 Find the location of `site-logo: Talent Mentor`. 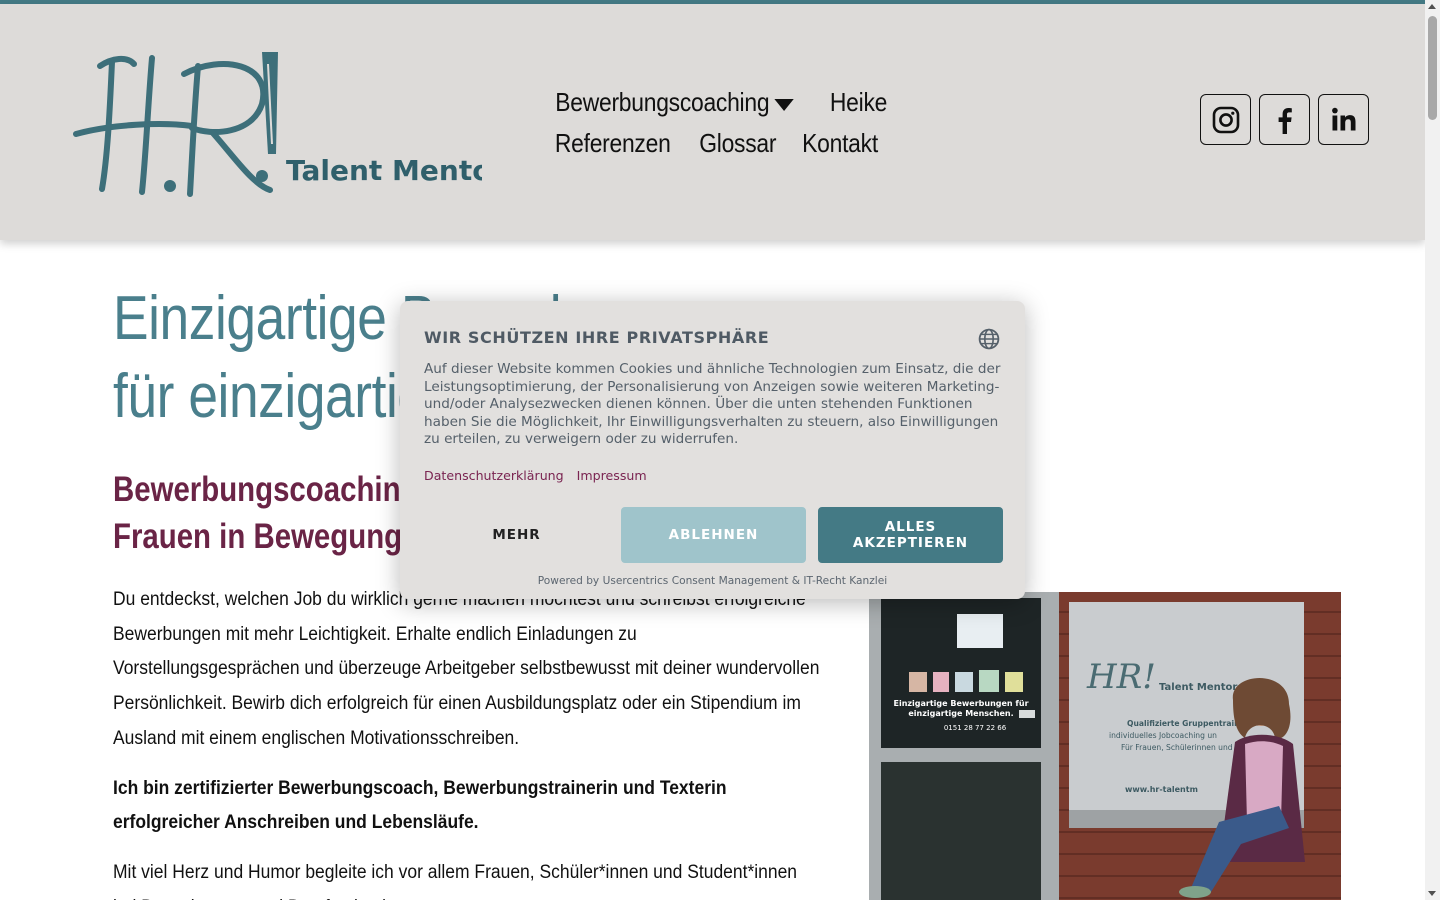

site-logo: Talent Mentor is located at coordinates (288, 124).